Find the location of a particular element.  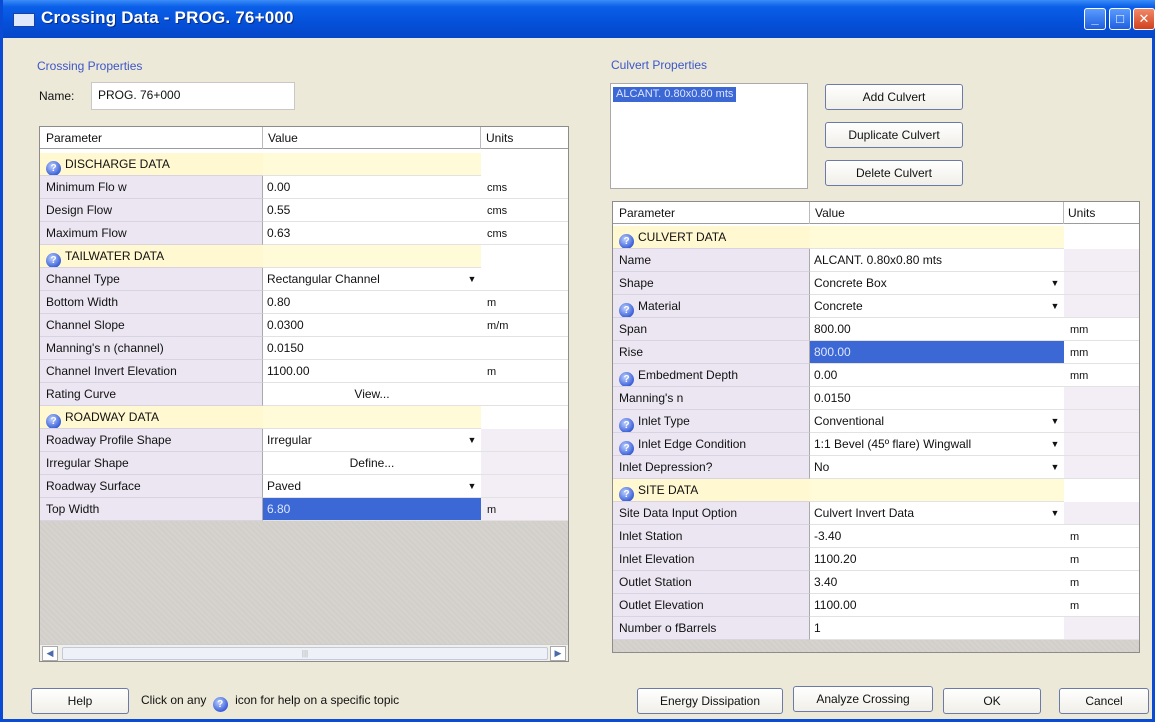

table-row: Span 800.00 mm is located at coordinates (876, 329).